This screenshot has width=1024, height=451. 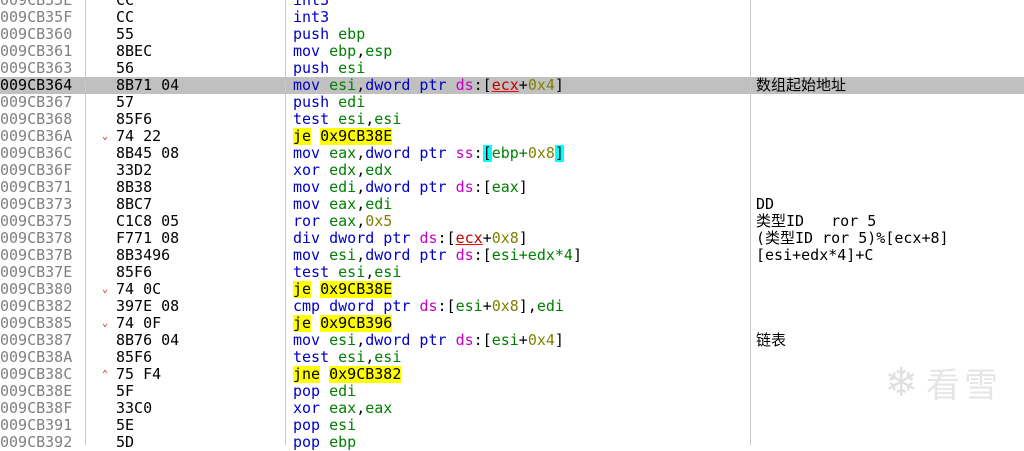 What do you see at coordinates (512, 4) in the screenshot?
I see `disasm-row: 009CB35E CC int3` at bounding box center [512, 4].